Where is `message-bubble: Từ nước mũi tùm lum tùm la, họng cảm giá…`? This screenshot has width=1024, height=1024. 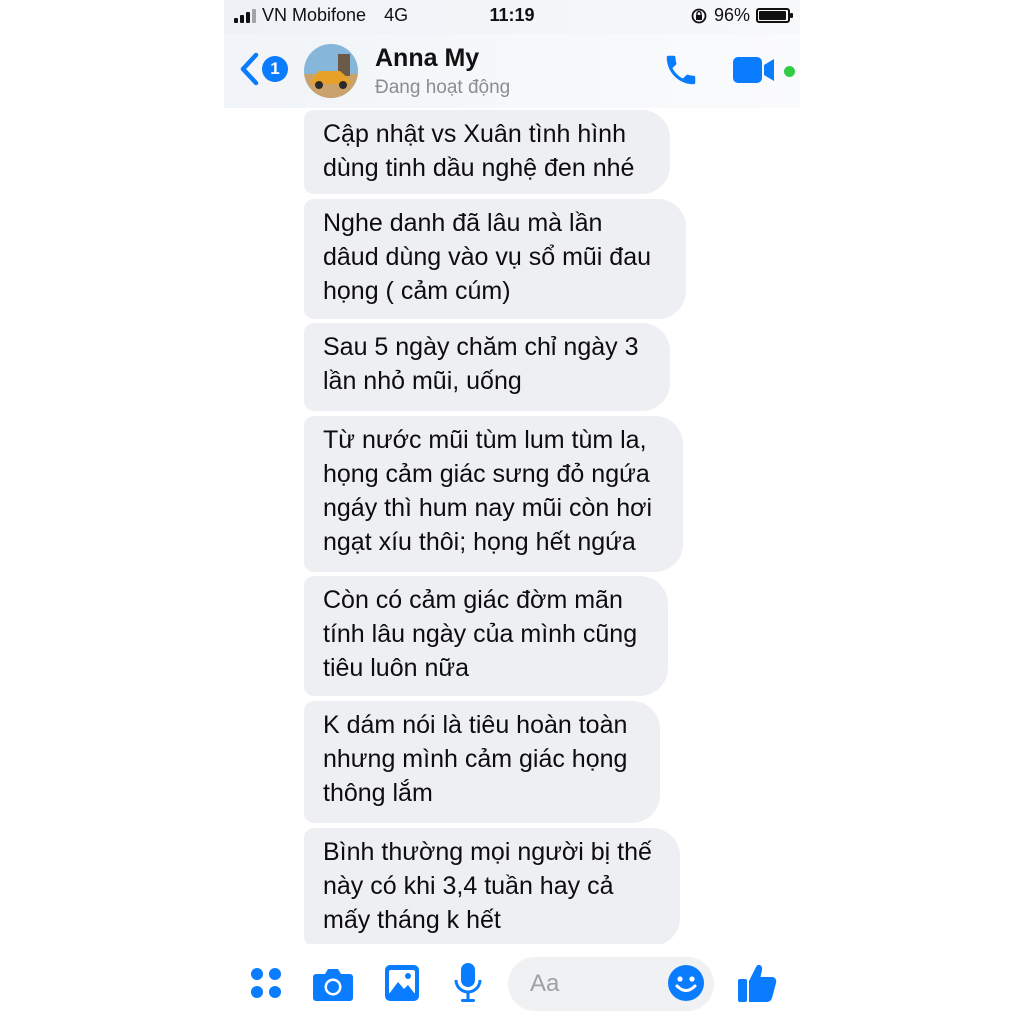 message-bubble: Từ nước mũi tùm lum tùm la, họng cảm giá… is located at coordinates (493, 494).